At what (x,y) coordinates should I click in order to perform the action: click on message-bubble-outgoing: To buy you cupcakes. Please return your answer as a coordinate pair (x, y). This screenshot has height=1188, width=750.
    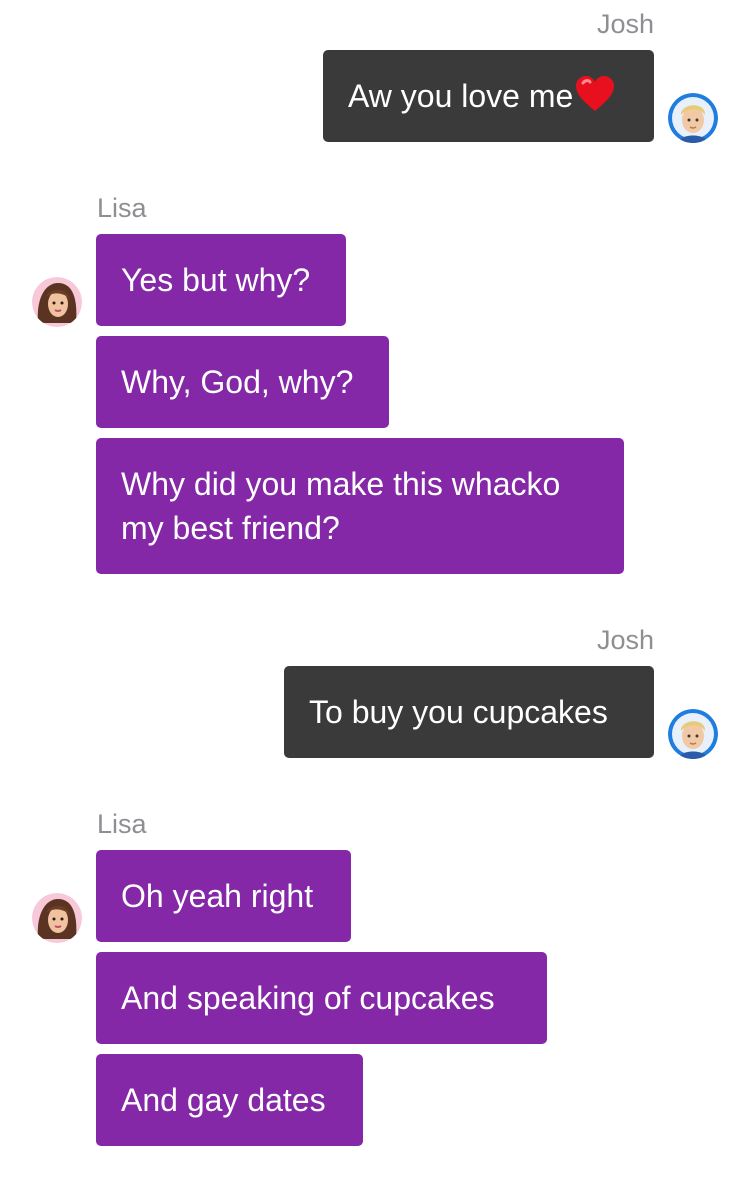
    Looking at the image, I should click on (469, 712).